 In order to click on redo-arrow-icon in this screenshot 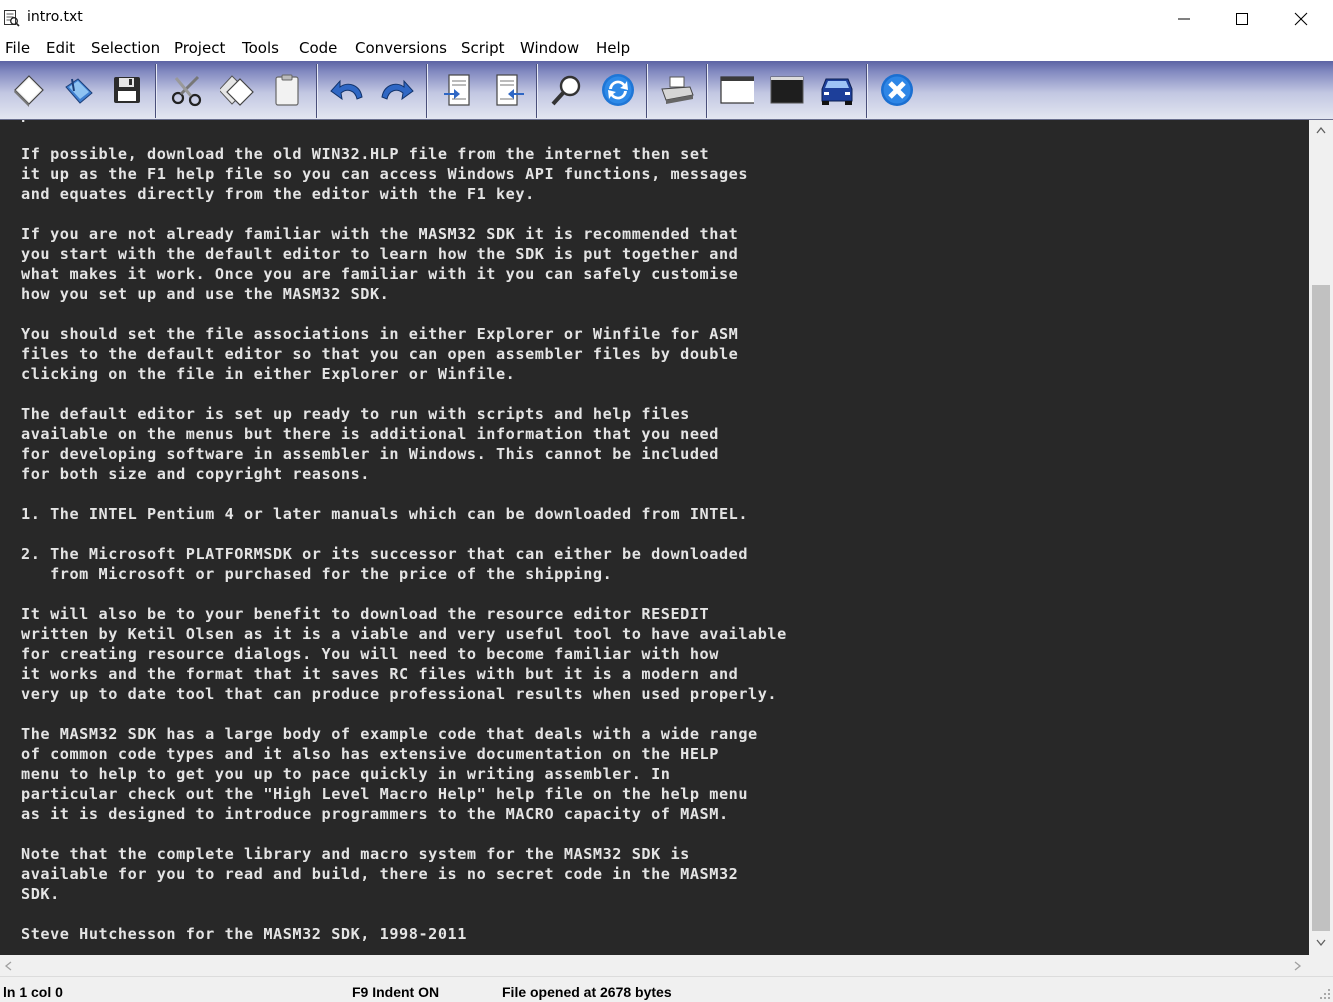, I will do `click(397, 90)`.